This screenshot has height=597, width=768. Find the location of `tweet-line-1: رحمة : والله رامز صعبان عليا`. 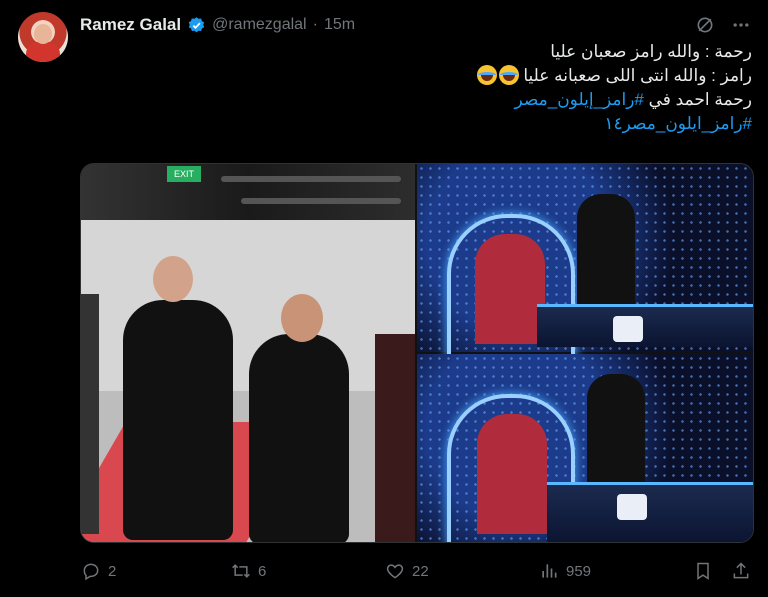

tweet-line-1: رحمة : والله رامز صعبان عليا is located at coordinates (651, 51).